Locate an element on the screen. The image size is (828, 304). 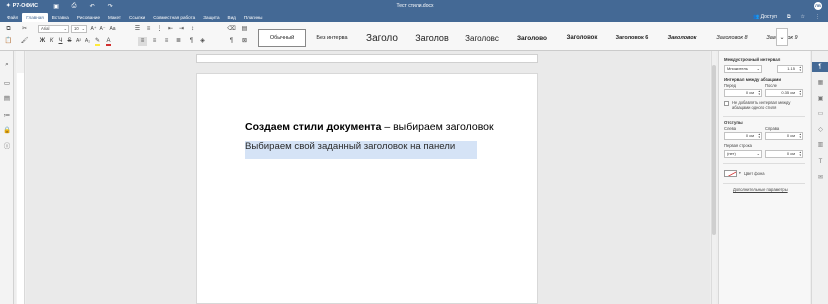
align-justify-icon: ≣ is located at coordinates (178, 41).